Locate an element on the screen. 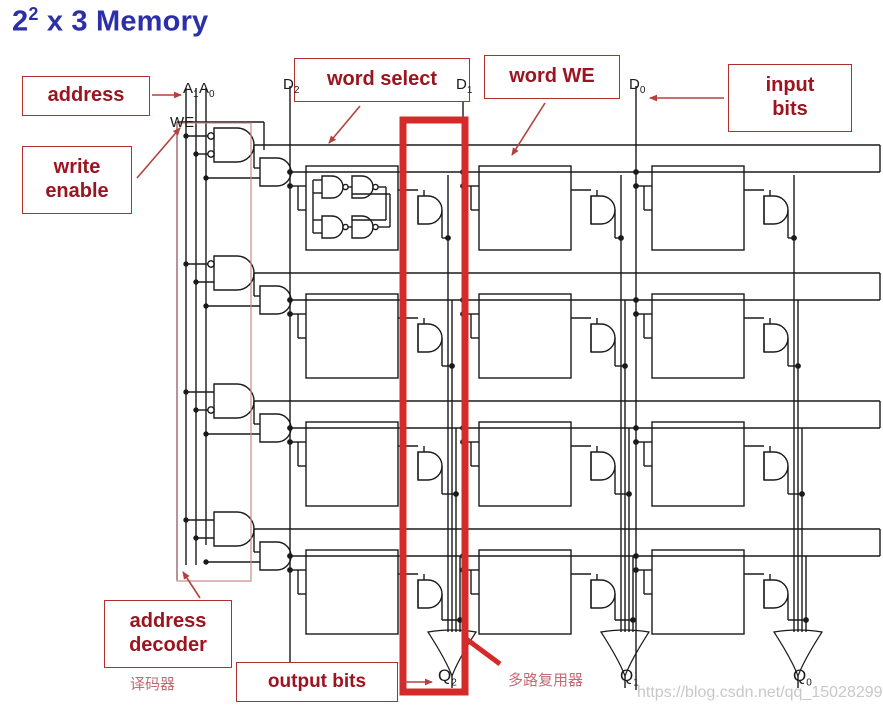  arrow-word-we is located at coordinates (528, 129).